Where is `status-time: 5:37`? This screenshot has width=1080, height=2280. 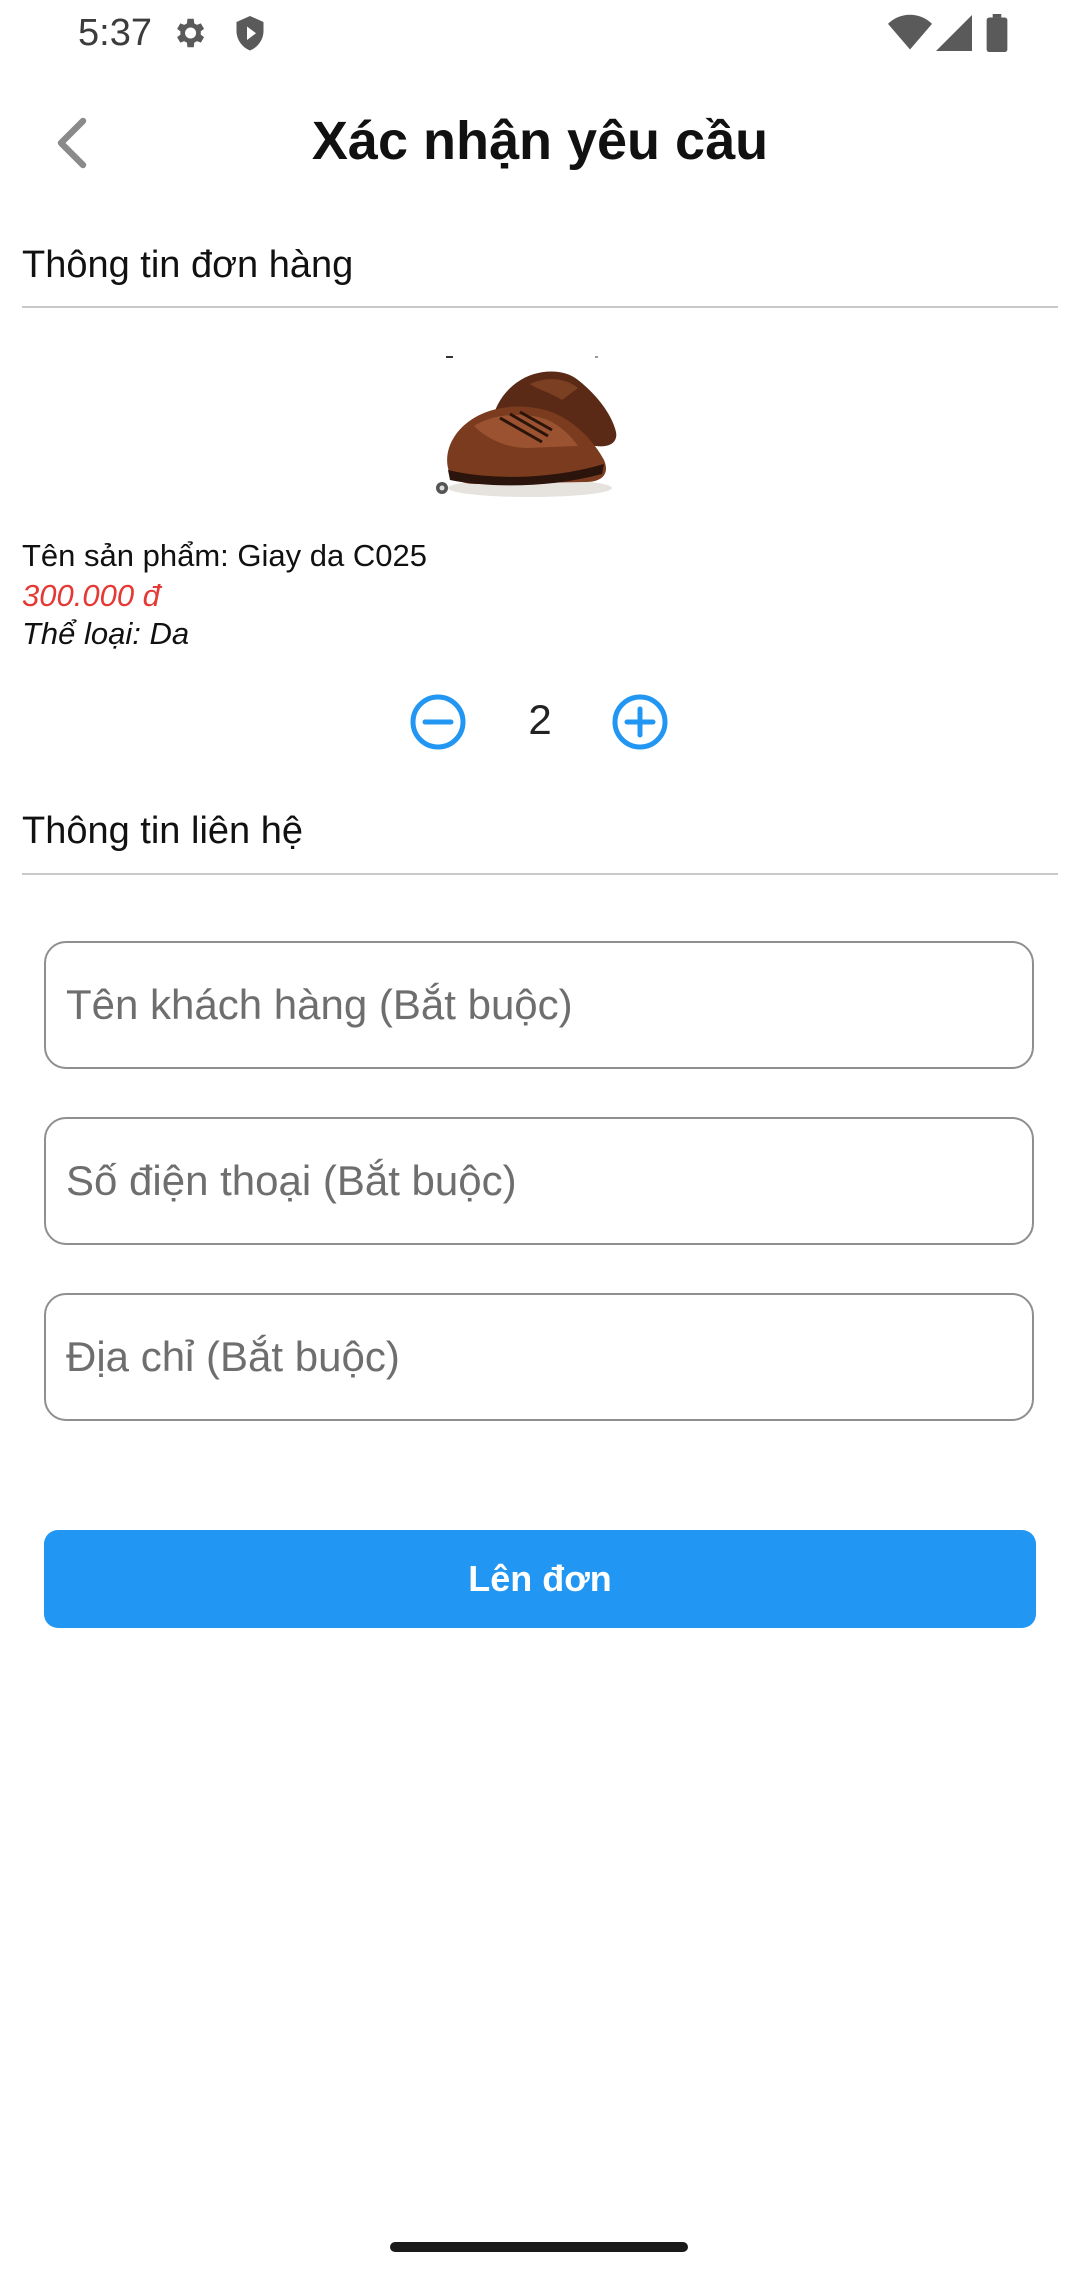 status-time: 5:37 is located at coordinates (115, 33).